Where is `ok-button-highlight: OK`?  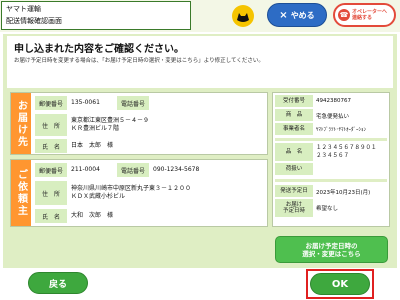 ok-button-highlight: OK is located at coordinates (340, 284).